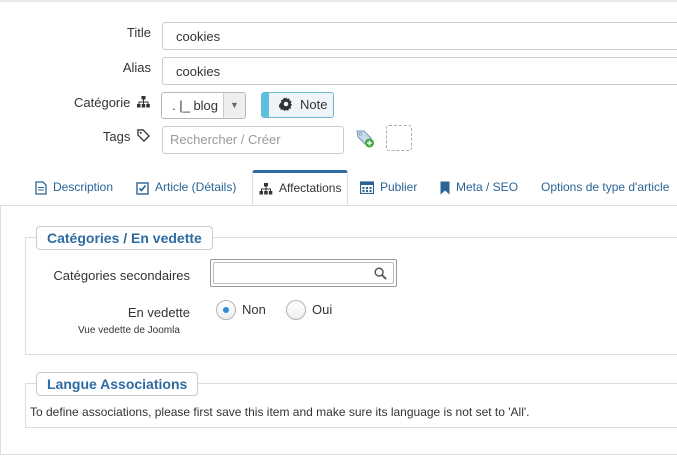 The height and width of the screenshot is (460, 677). Describe the element at coordinates (286, 104) in the screenshot. I see `gear-icon` at that location.